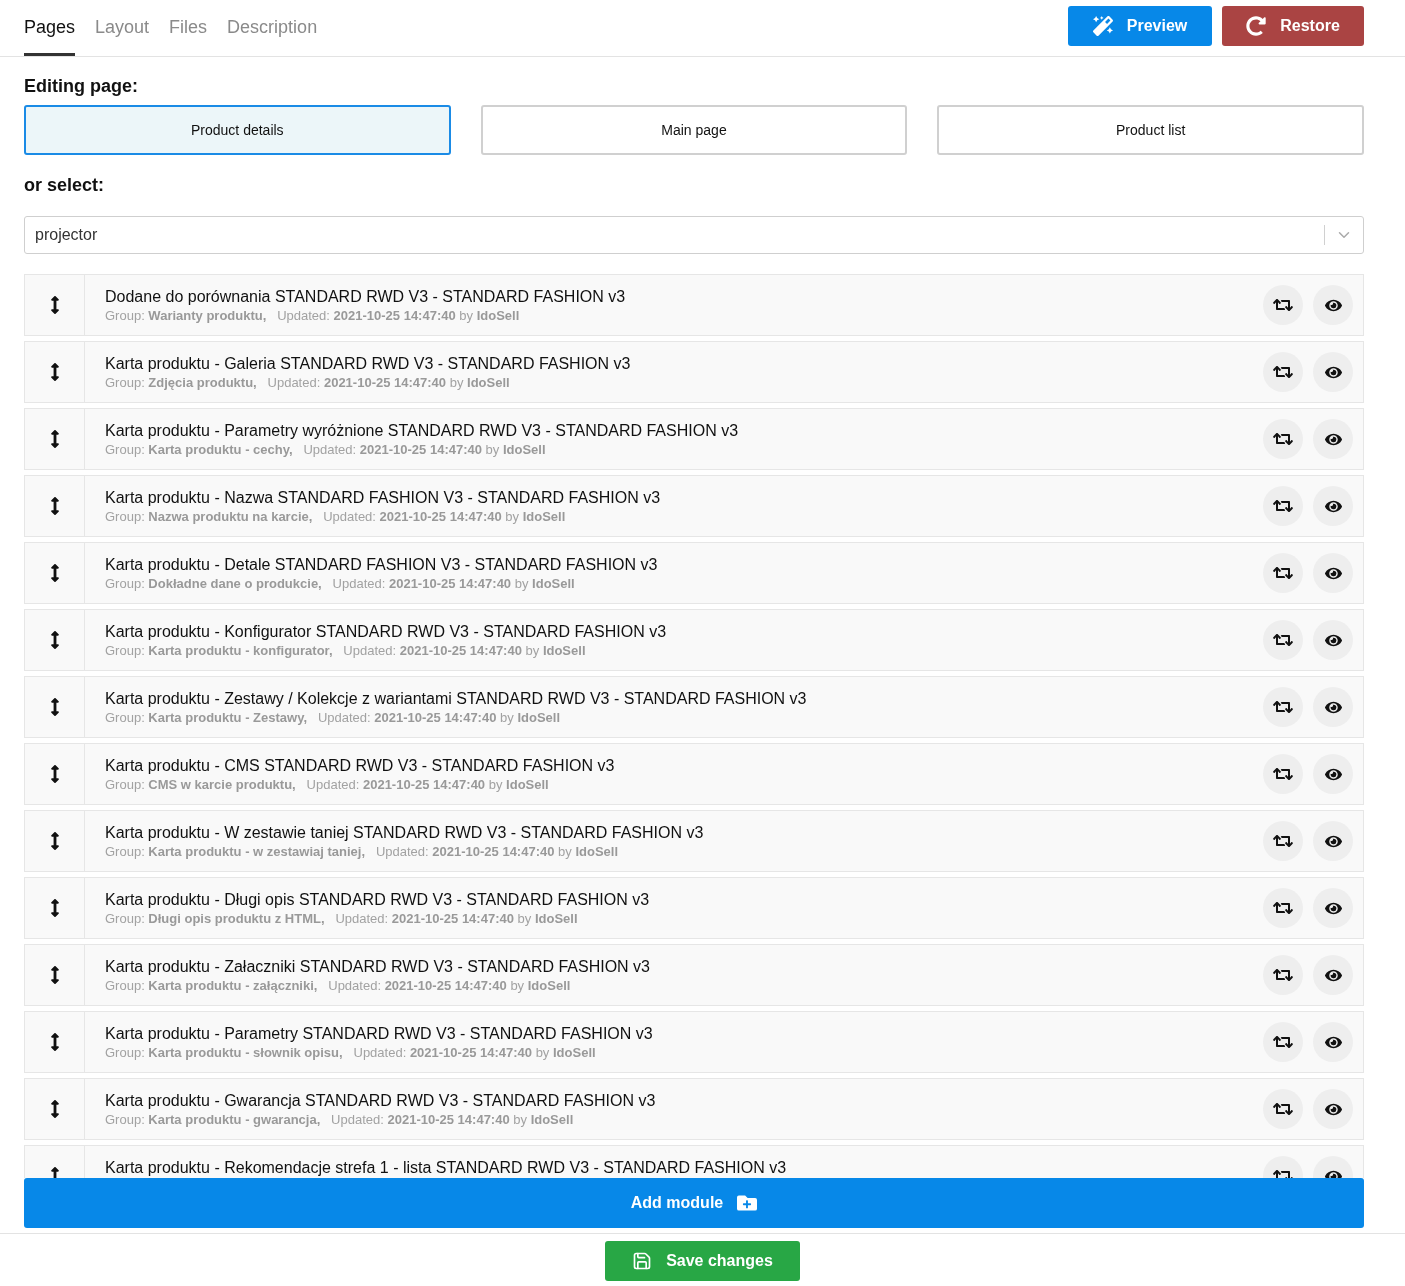 This screenshot has height=1286, width=1405. Describe the element at coordinates (456, 699) in the screenshot. I see `module-title: Karta produktu - Zestawy / Kolekcje z wariantami STANDARD RWD V3 - STANDARD FASHION v3` at that location.